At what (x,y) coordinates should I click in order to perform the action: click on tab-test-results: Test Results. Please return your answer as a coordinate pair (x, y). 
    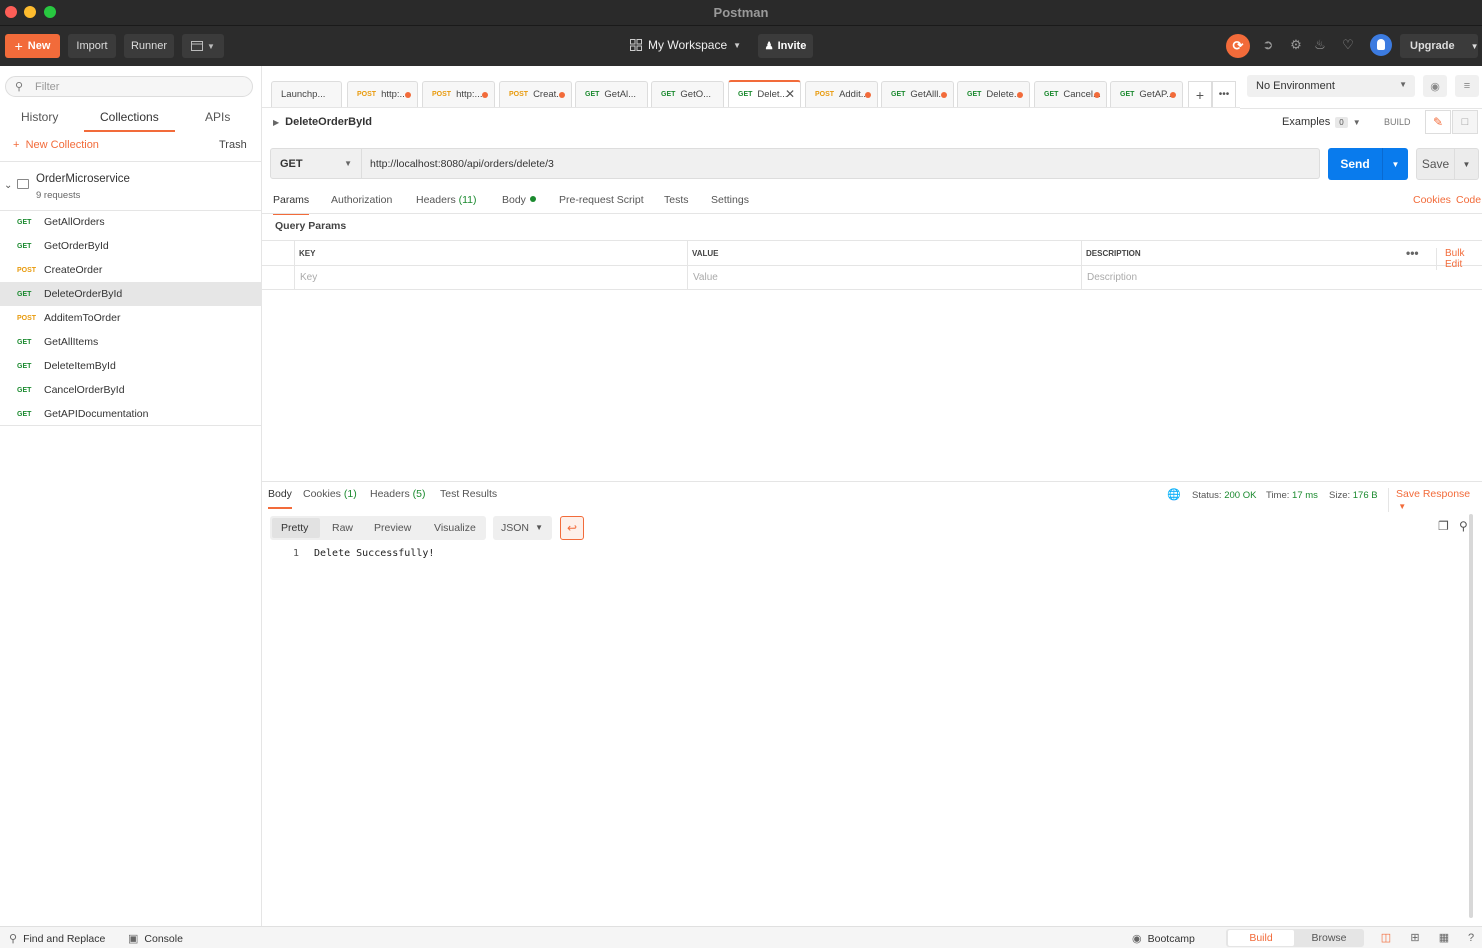
    Looking at the image, I should click on (468, 494).